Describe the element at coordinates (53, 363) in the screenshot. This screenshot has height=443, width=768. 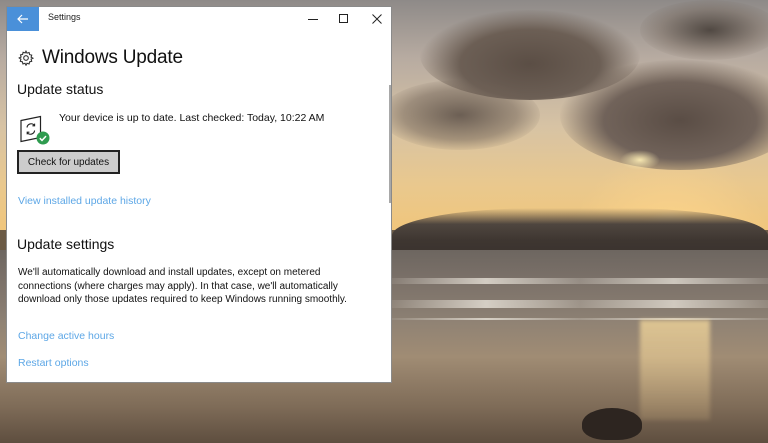
I see `restart-options-link: Restart options` at that location.